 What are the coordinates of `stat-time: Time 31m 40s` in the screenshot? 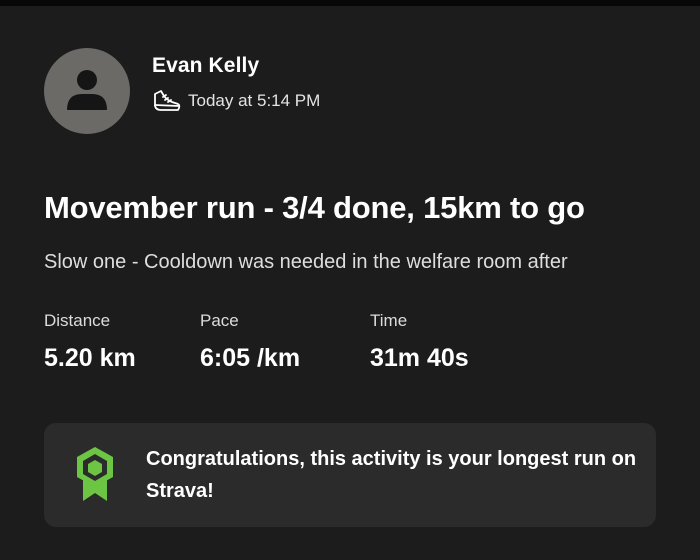 It's located at (440, 342).